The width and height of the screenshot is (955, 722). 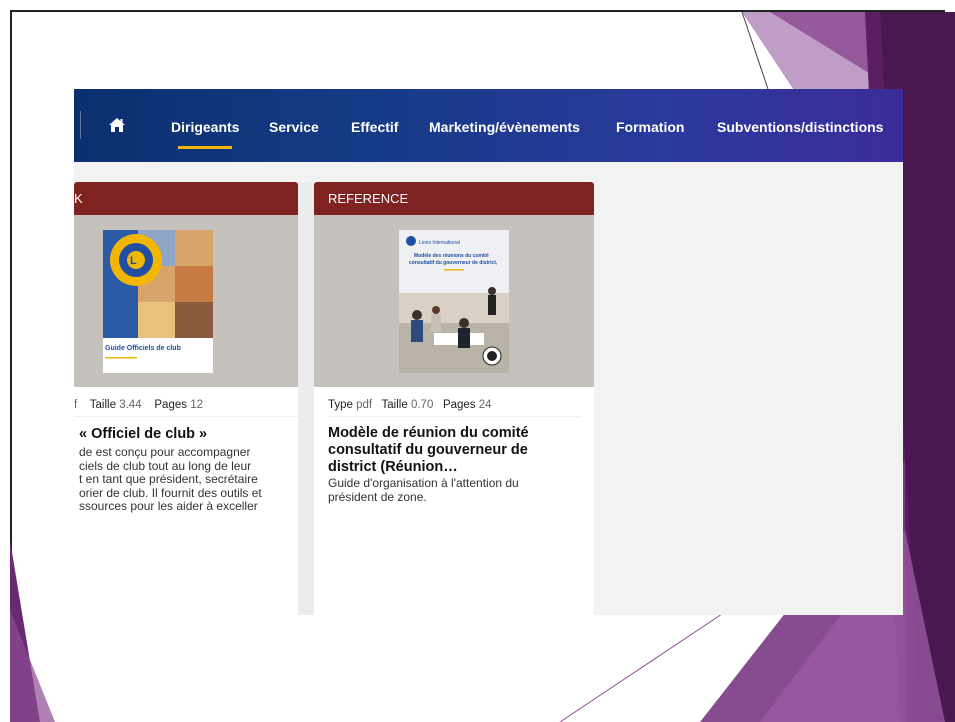 I want to click on svg-text: L, so click(x=133, y=261).